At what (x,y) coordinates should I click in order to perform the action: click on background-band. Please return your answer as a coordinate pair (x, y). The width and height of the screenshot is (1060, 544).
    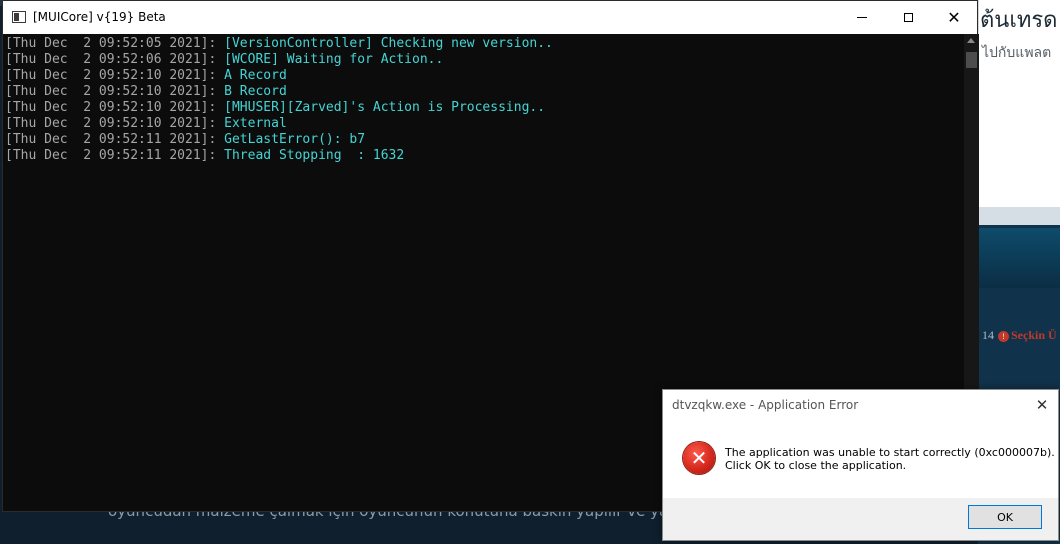
    Looking at the image, I should click on (1019, 216).